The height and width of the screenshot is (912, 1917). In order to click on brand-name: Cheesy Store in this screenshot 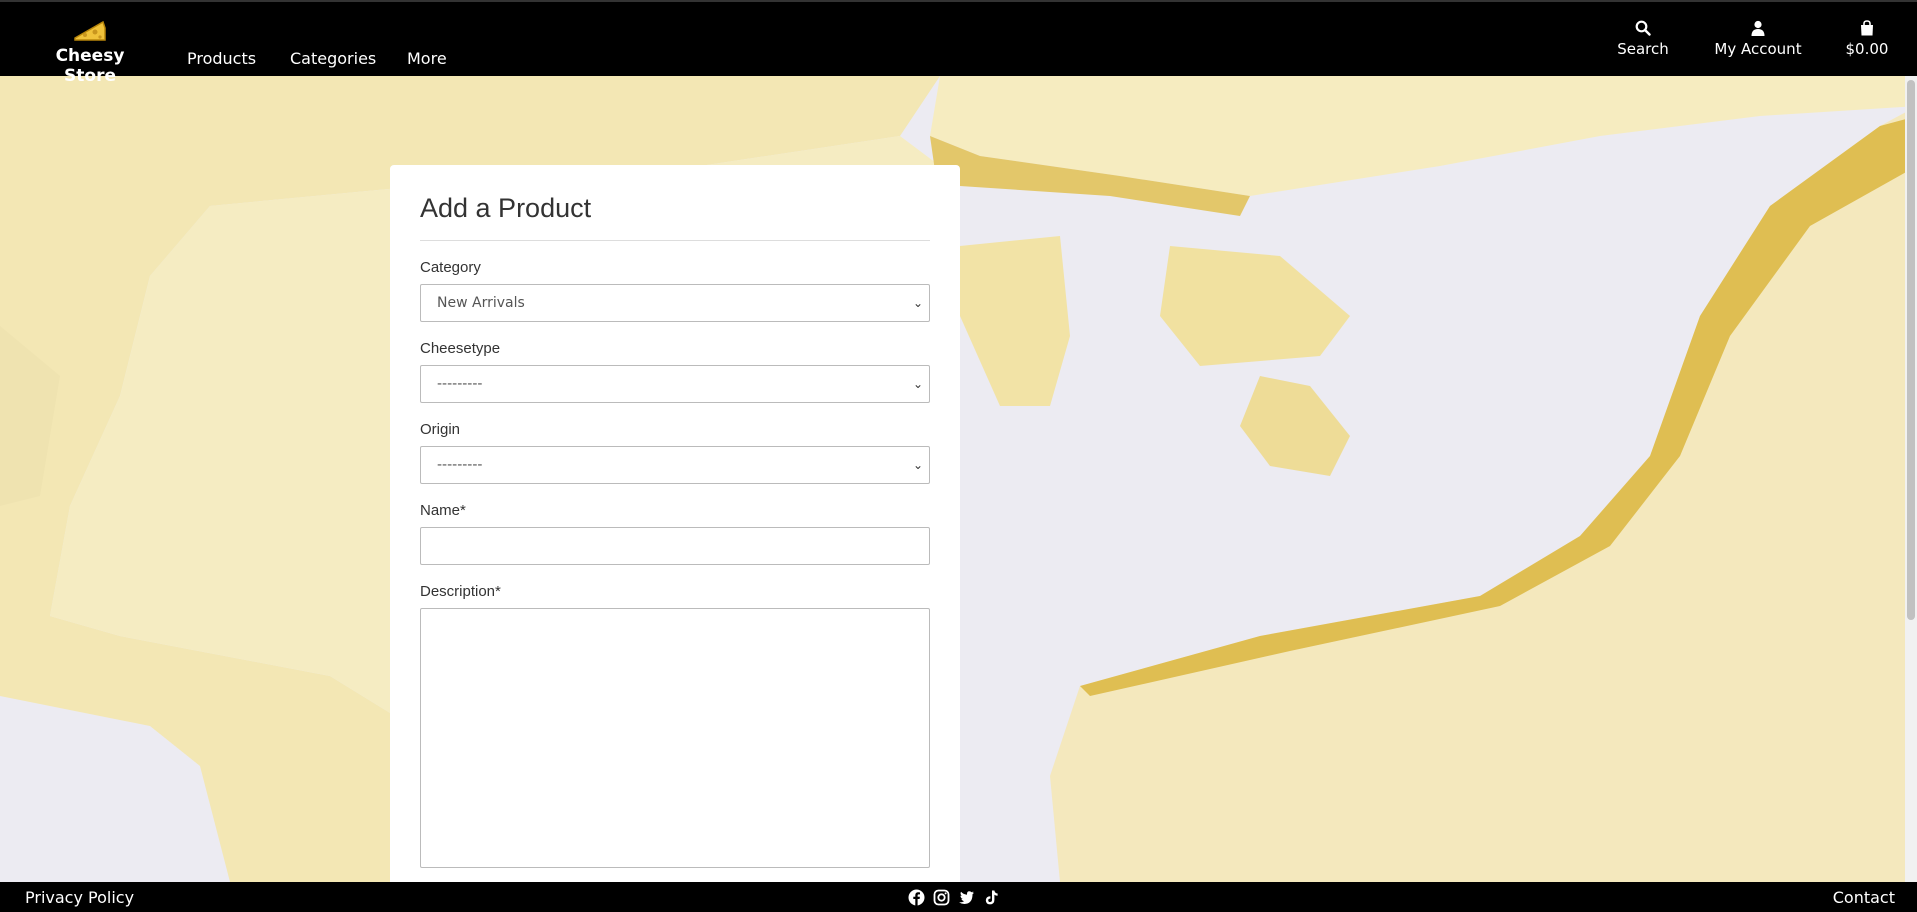, I will do `click(90, 66)`.